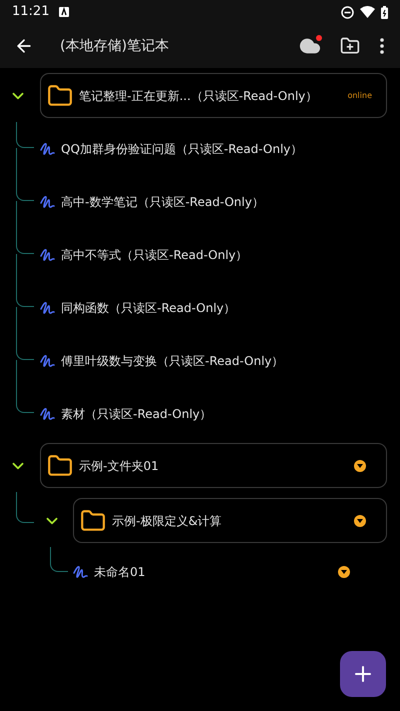  What do you see at coordinates (230, 520) in the screenshot?
I see `folder-card: 示例-极限定义&计算` at bounding box center [230, 520].